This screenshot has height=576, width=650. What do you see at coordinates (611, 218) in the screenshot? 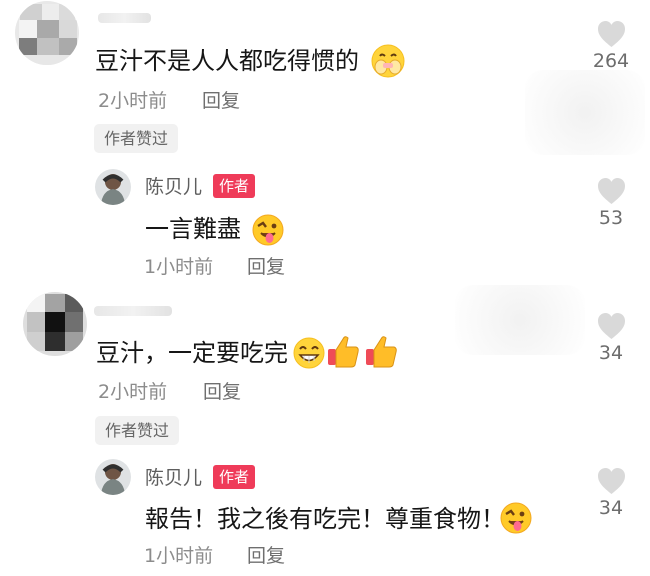
I see `like-count: 53` at bounding box center [611, 218].